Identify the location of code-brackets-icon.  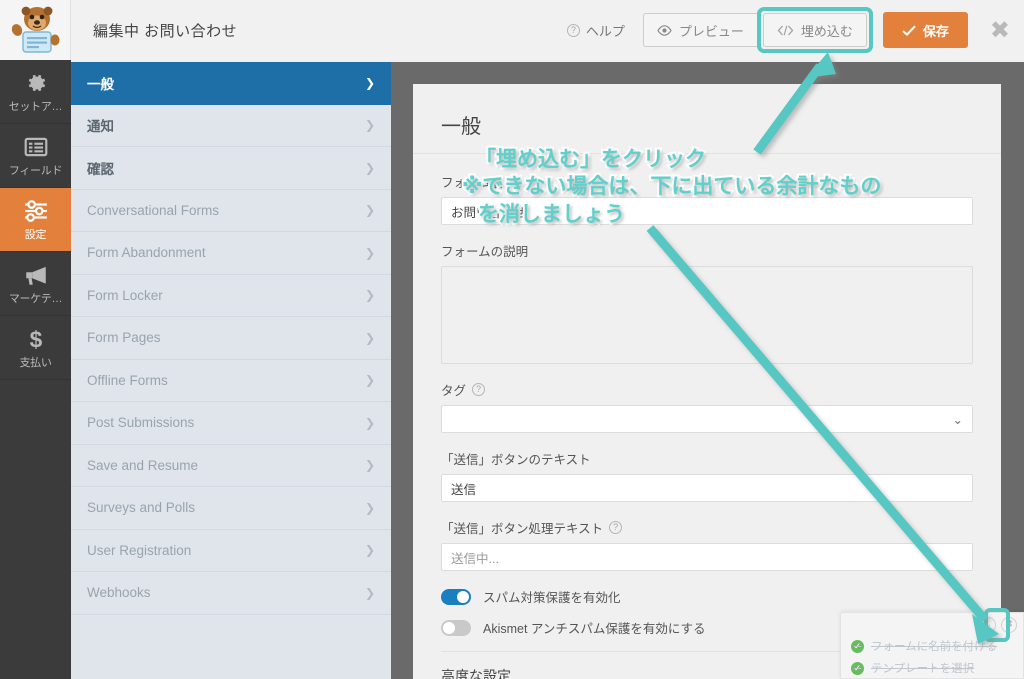
(785, 30).